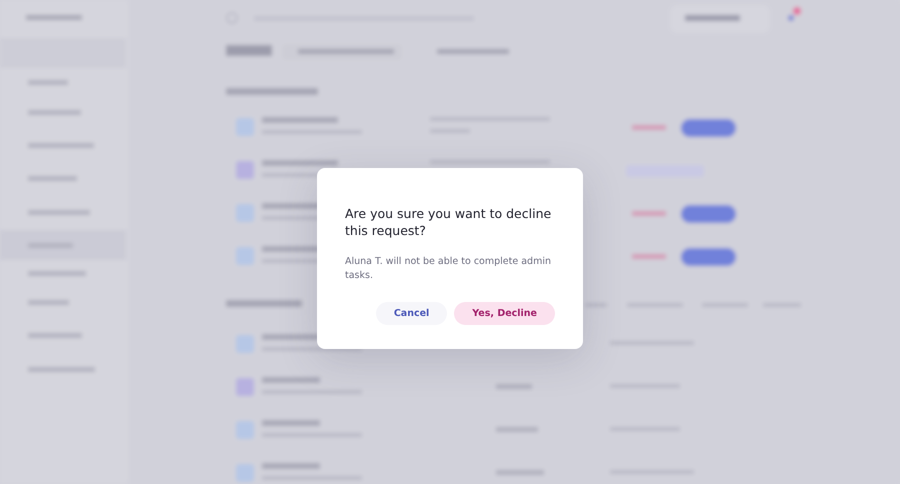  Describe the element at coordinates (448, 222) in the screenshot. I see `dialog-title: Are you sure you want to decline this request?` at that location.